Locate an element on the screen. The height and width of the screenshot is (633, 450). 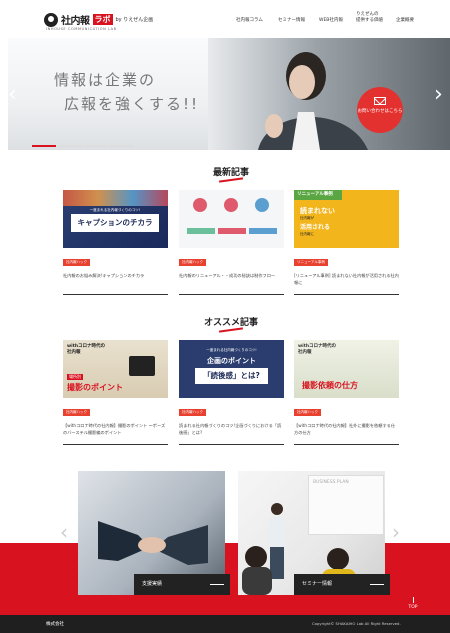
logo-subtitle: INHOUSE COMMUNICATION LAB is located at coordinates (81, 29).